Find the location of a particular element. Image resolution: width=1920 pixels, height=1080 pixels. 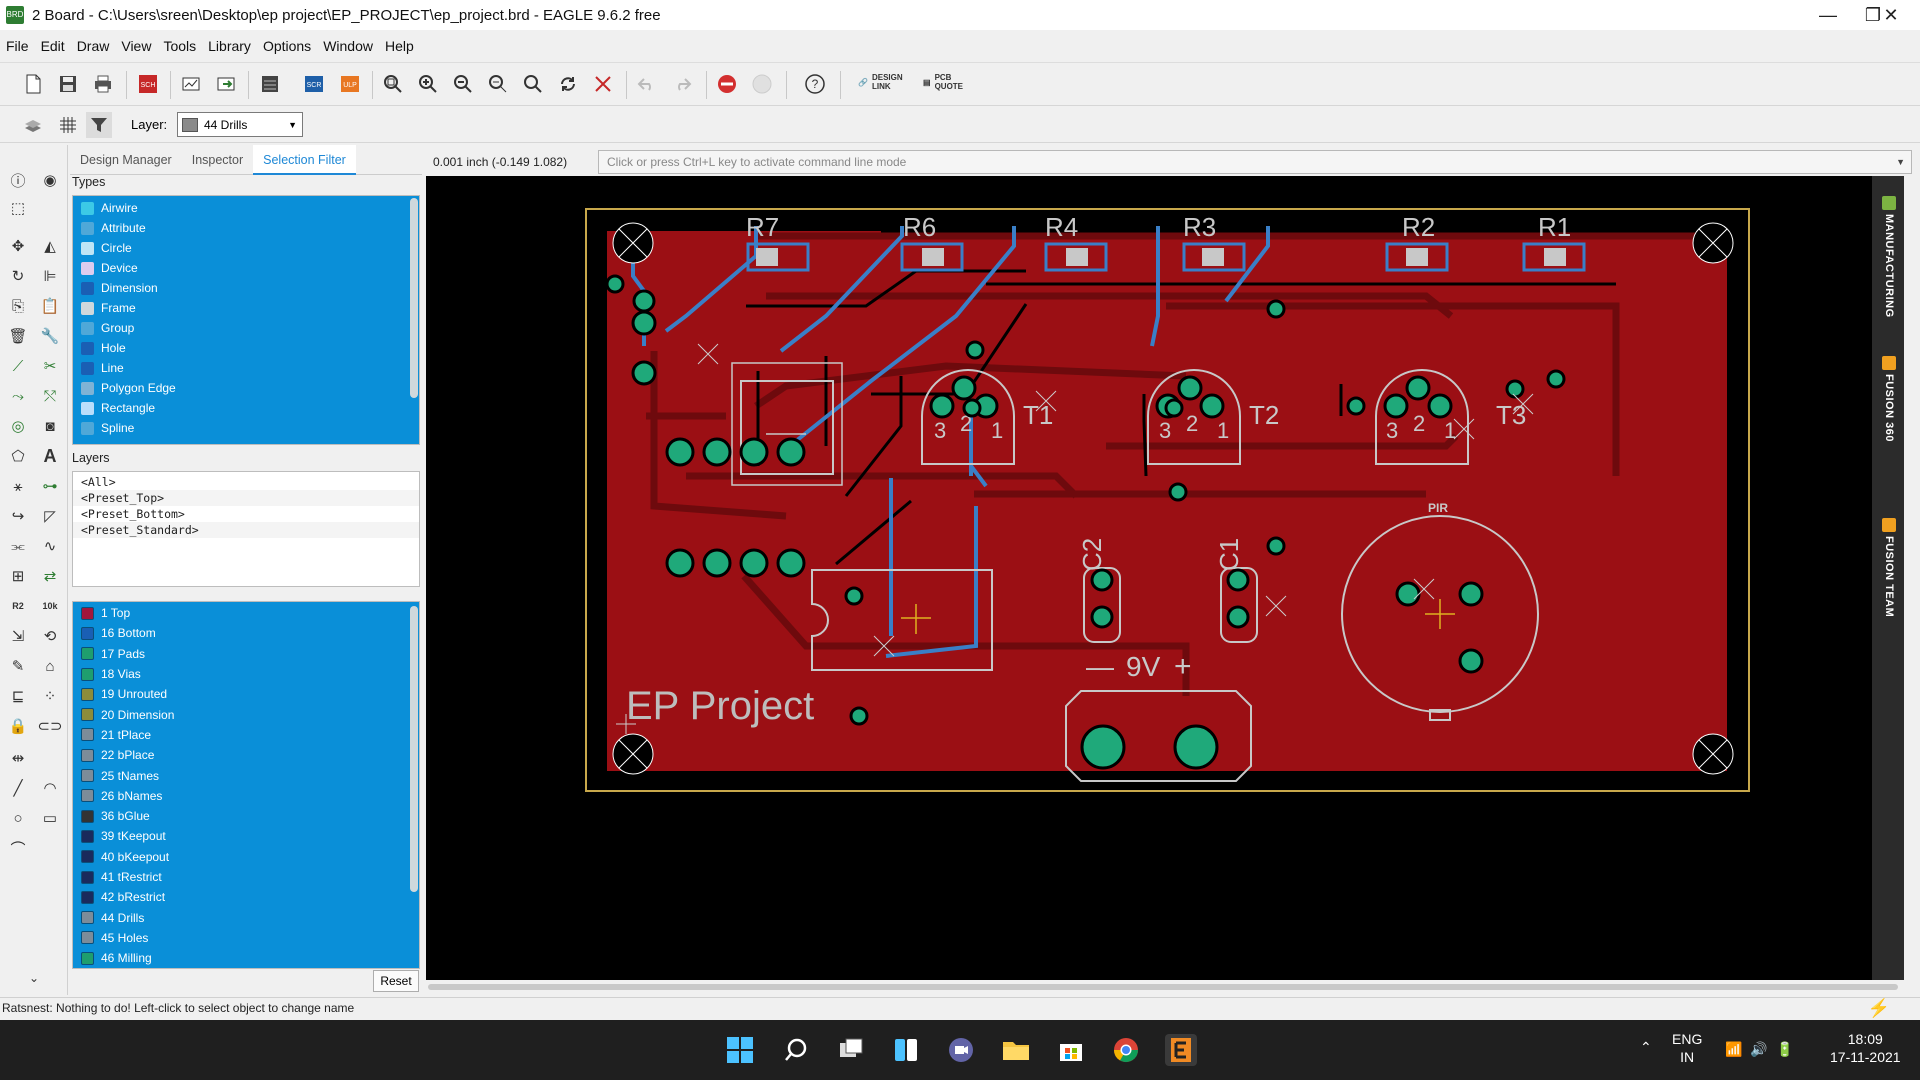

store-icon is located at coordinates (1071, 1050).